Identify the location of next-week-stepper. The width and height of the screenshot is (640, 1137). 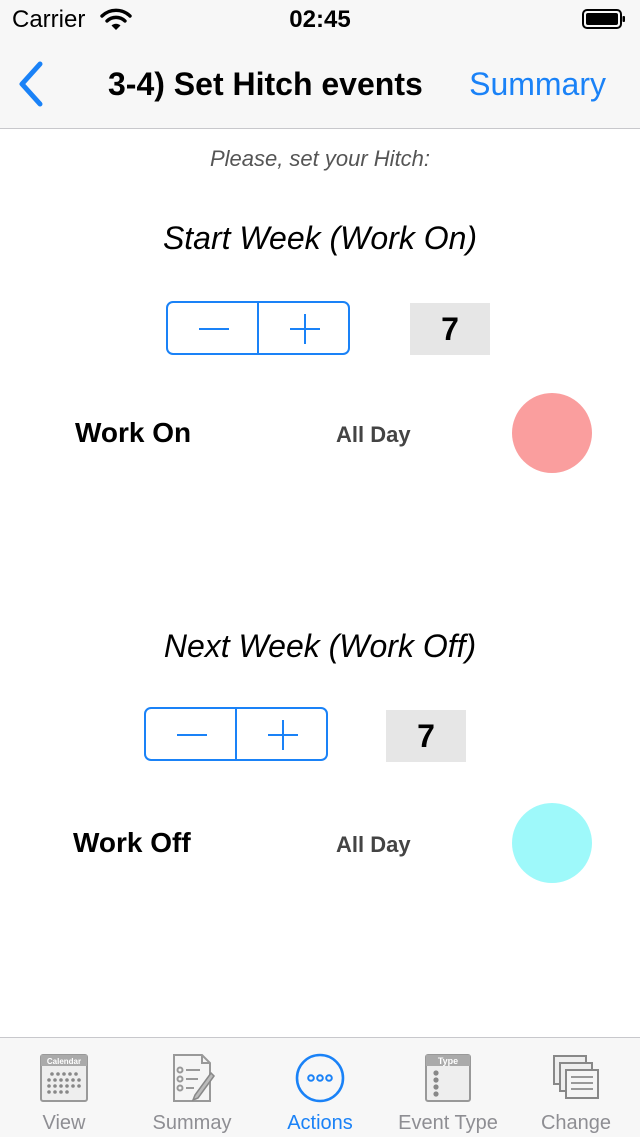
(236, 734).